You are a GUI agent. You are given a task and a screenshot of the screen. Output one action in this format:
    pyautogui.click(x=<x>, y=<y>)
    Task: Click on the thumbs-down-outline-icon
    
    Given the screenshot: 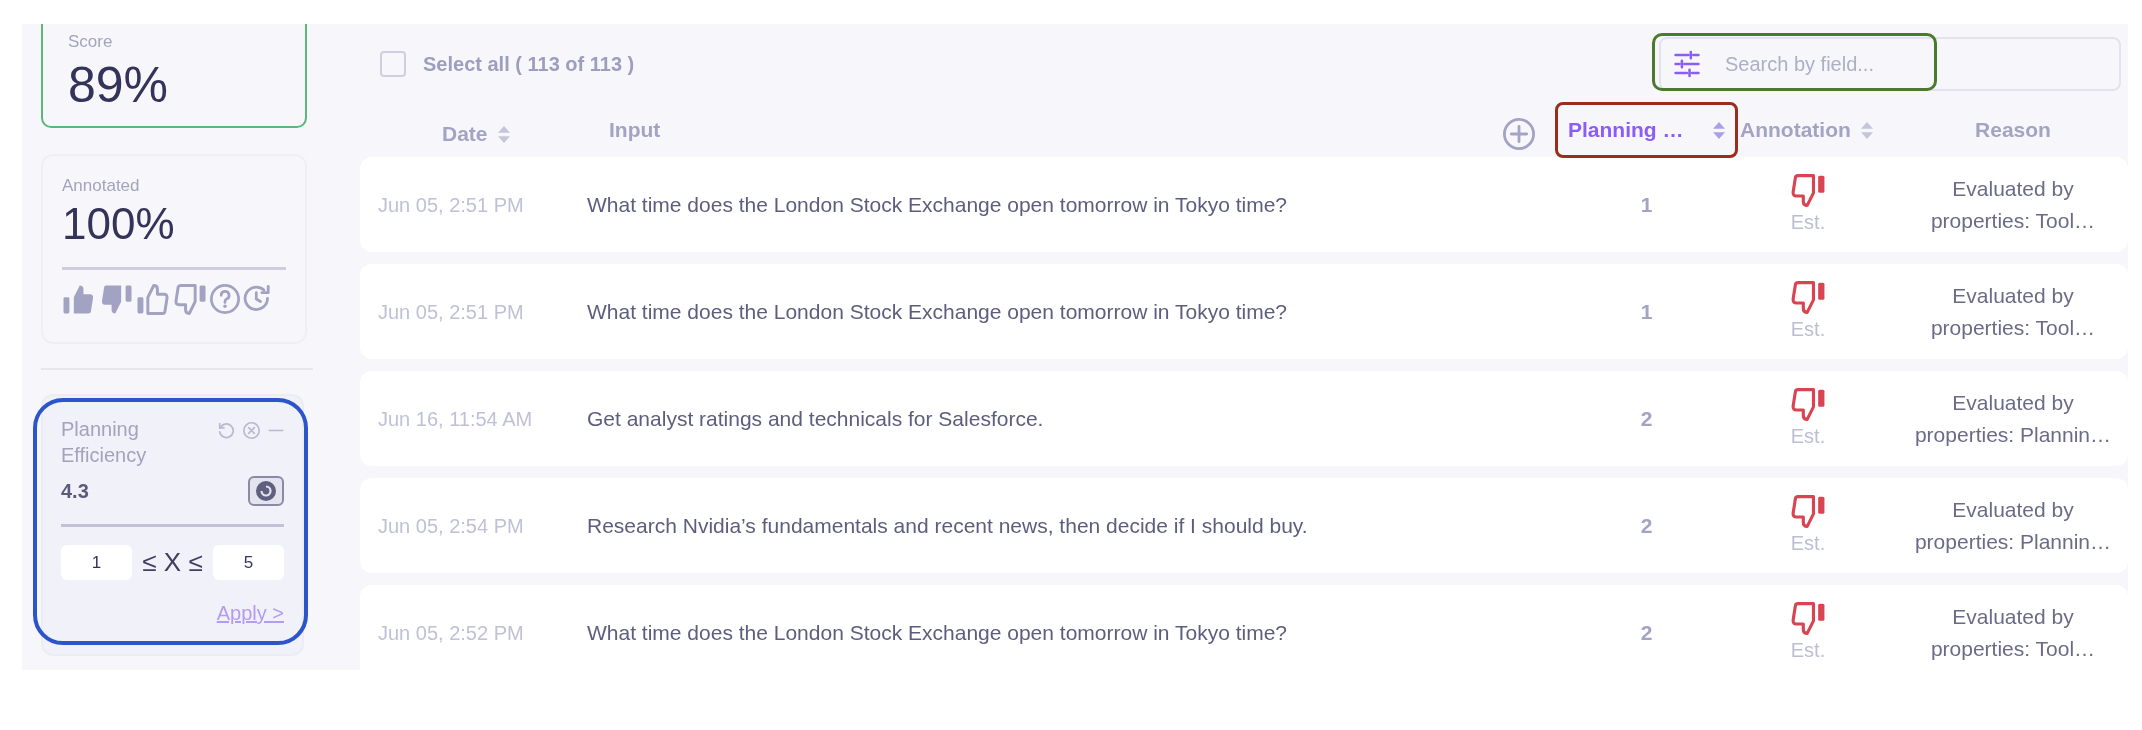 What is the action you would take?
    pyautogui.click(x=190, y=299)
    